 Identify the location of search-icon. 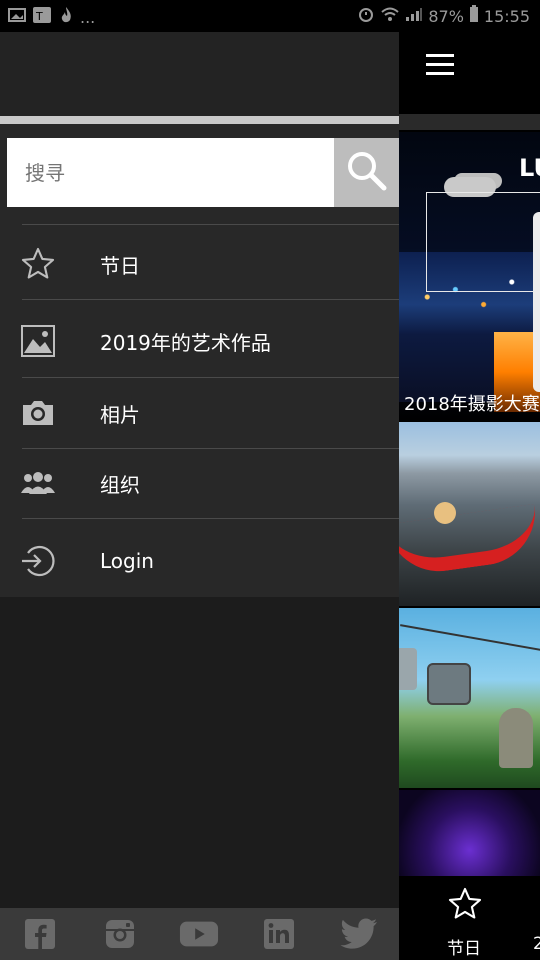
(367, 173).